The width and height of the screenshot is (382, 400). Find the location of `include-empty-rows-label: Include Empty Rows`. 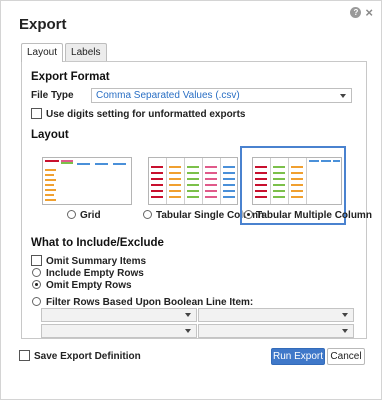

include-empty-rows-label: Include Empty Rows is located at coordinates (95, 273).